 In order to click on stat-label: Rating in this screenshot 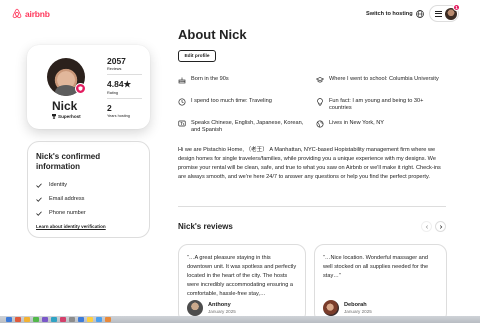, I will do `click(112, 93)`.